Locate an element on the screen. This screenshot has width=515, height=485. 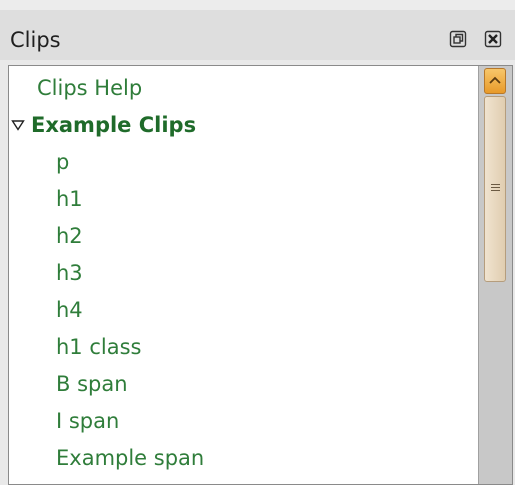
vertical-scrollbar is located at coordinates (495, 275).